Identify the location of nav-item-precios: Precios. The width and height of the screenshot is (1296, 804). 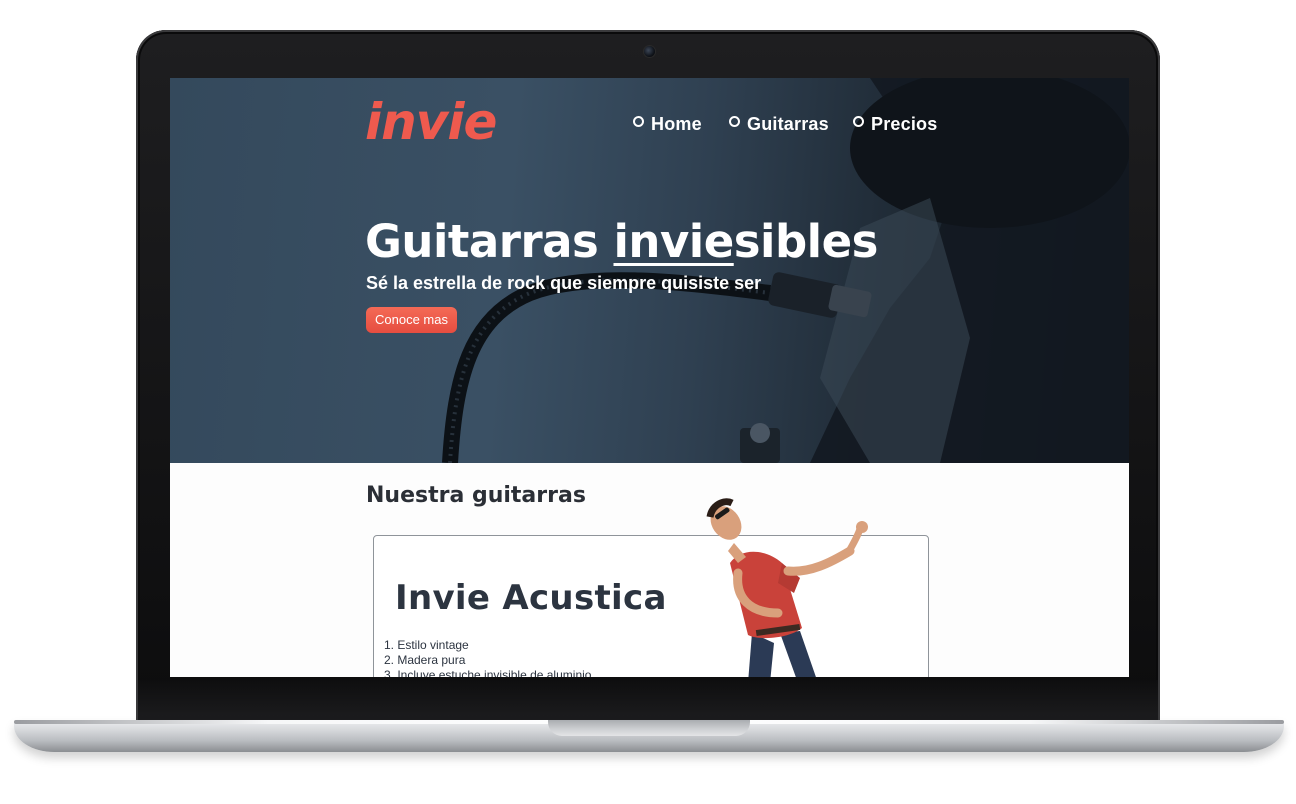
(895, 124).